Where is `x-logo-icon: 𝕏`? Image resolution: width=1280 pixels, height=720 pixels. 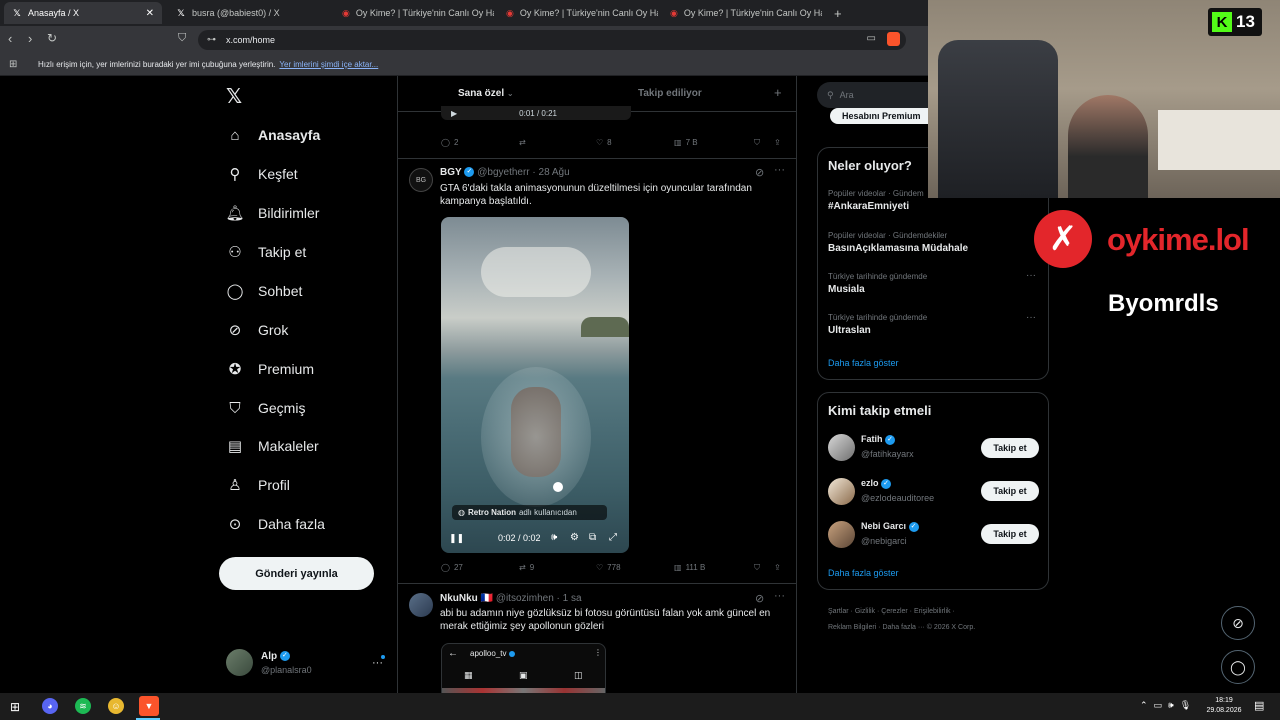
x-logo-icon: 𝕏 is located at coordinates (234, 96).